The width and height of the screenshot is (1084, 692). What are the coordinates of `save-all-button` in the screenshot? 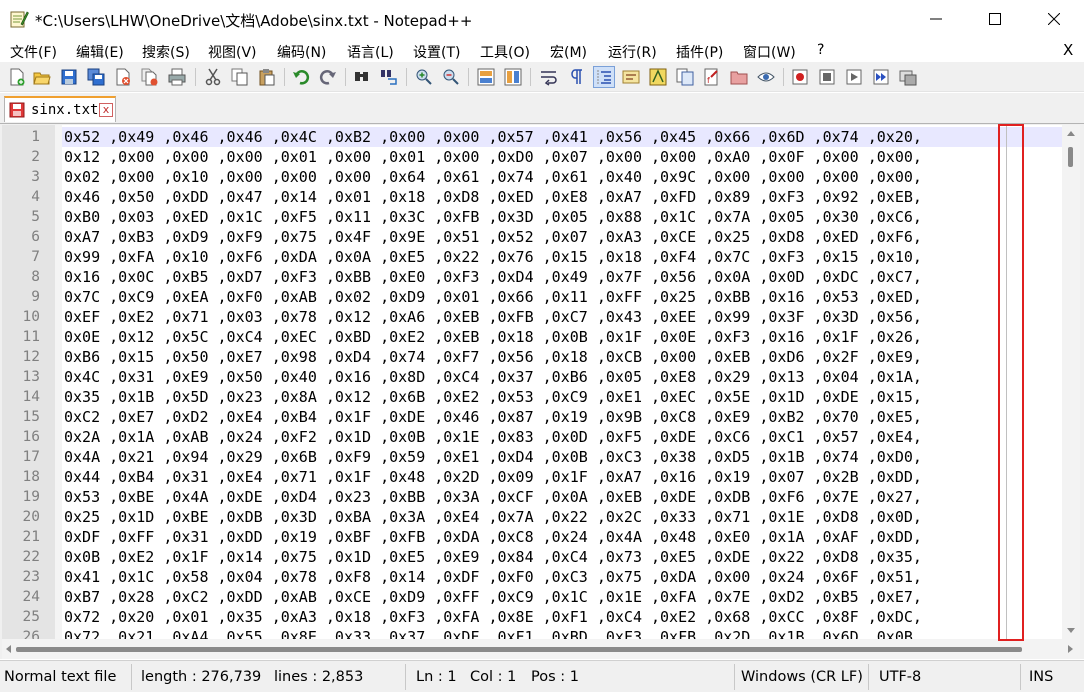 It's located at (96, 77).